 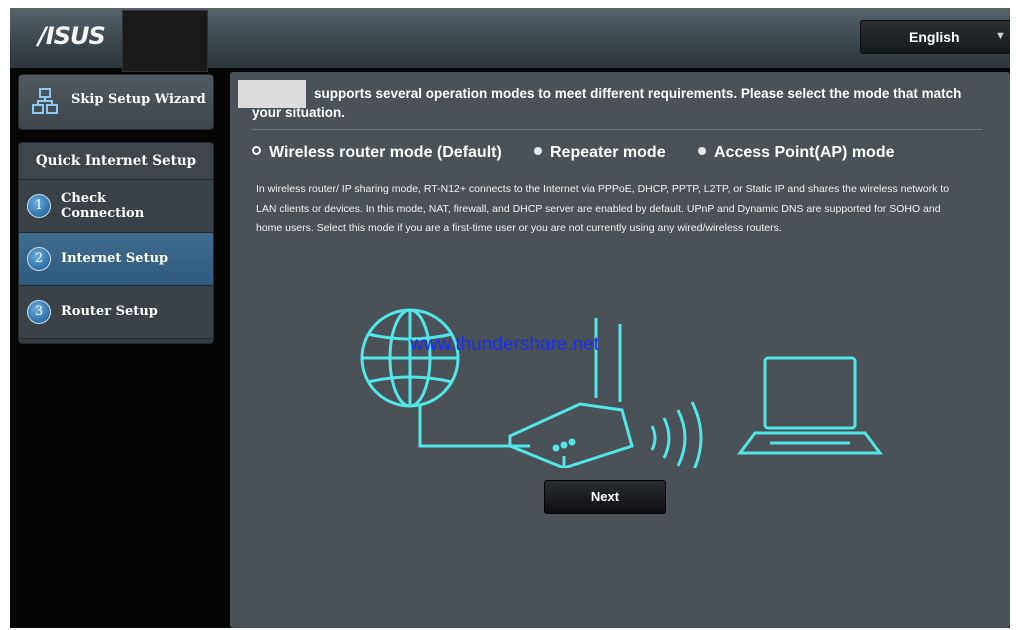 I want to click on step-check-connection: 1 Check Connection, so click(x=116, y=206).